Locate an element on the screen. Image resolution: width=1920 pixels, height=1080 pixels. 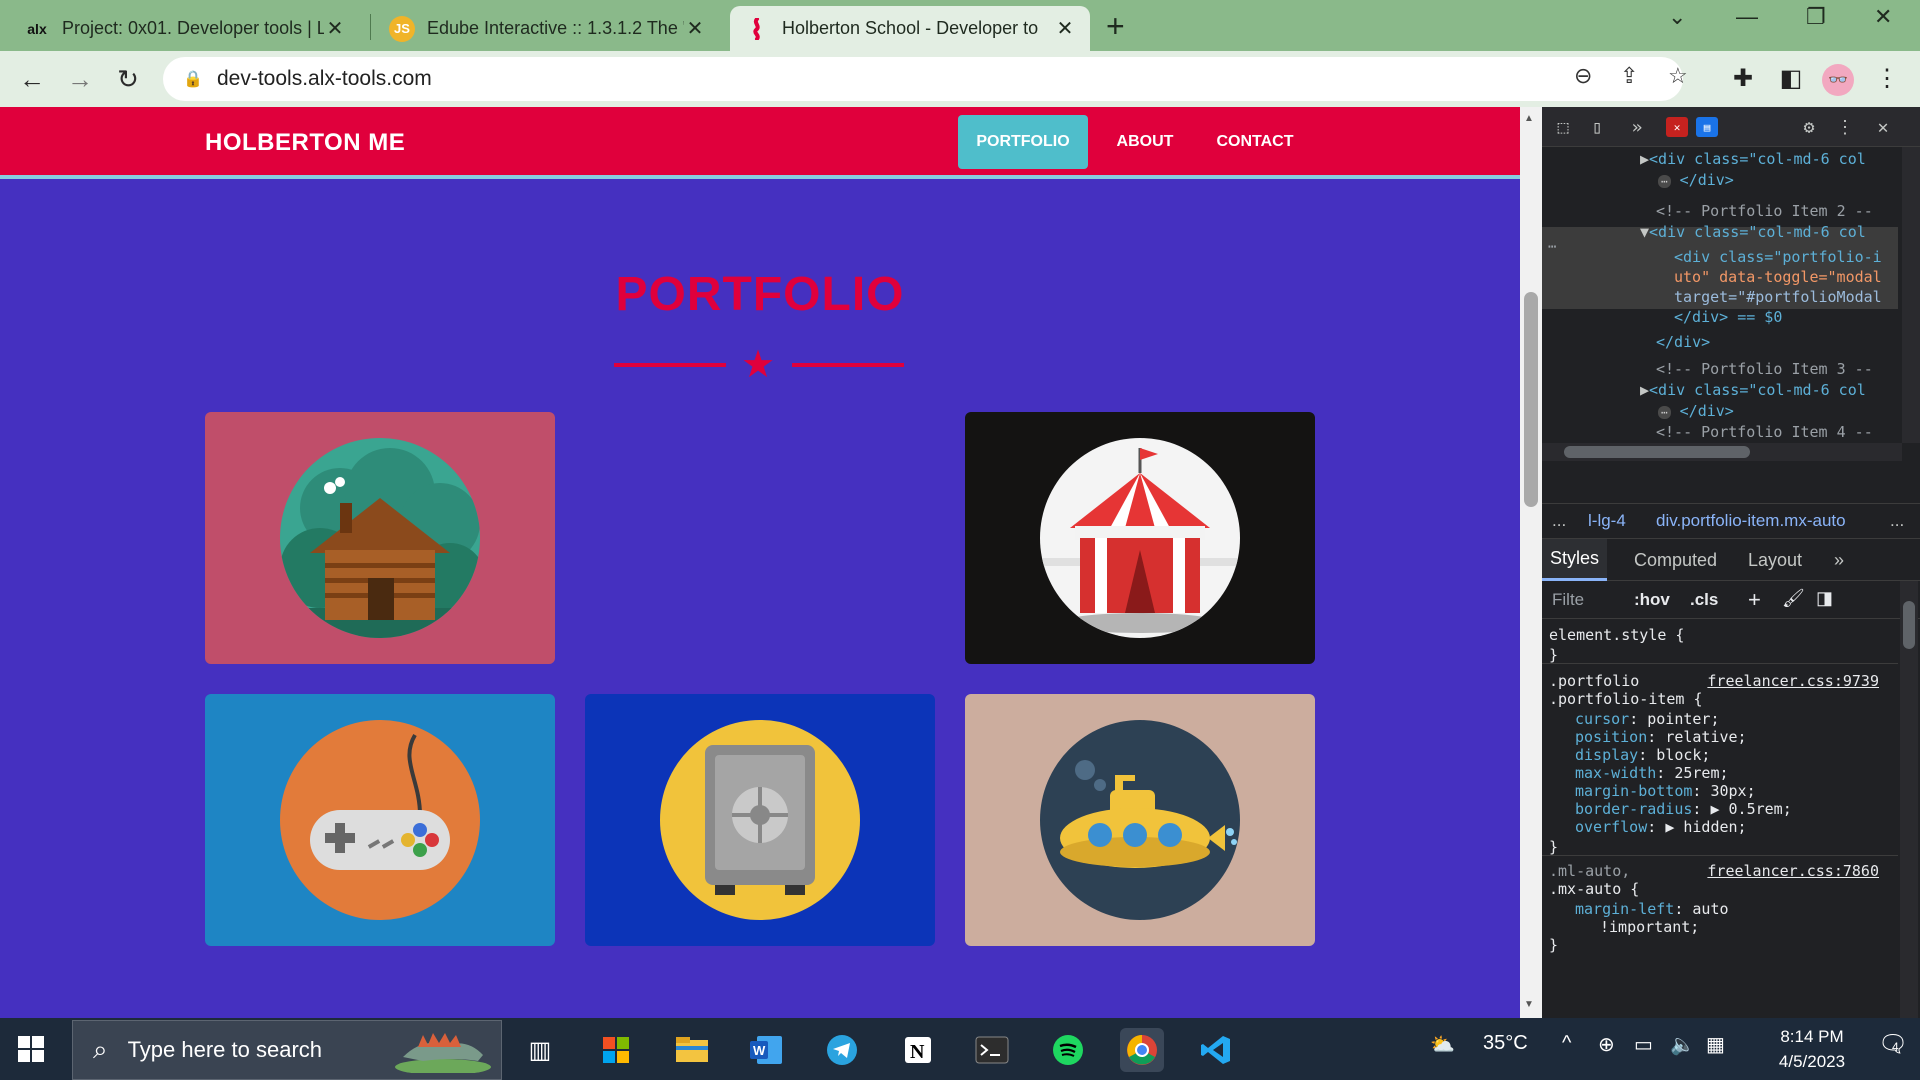
dom-line-selected: target="#portfolioModal is located at coordinates (1778, 297).